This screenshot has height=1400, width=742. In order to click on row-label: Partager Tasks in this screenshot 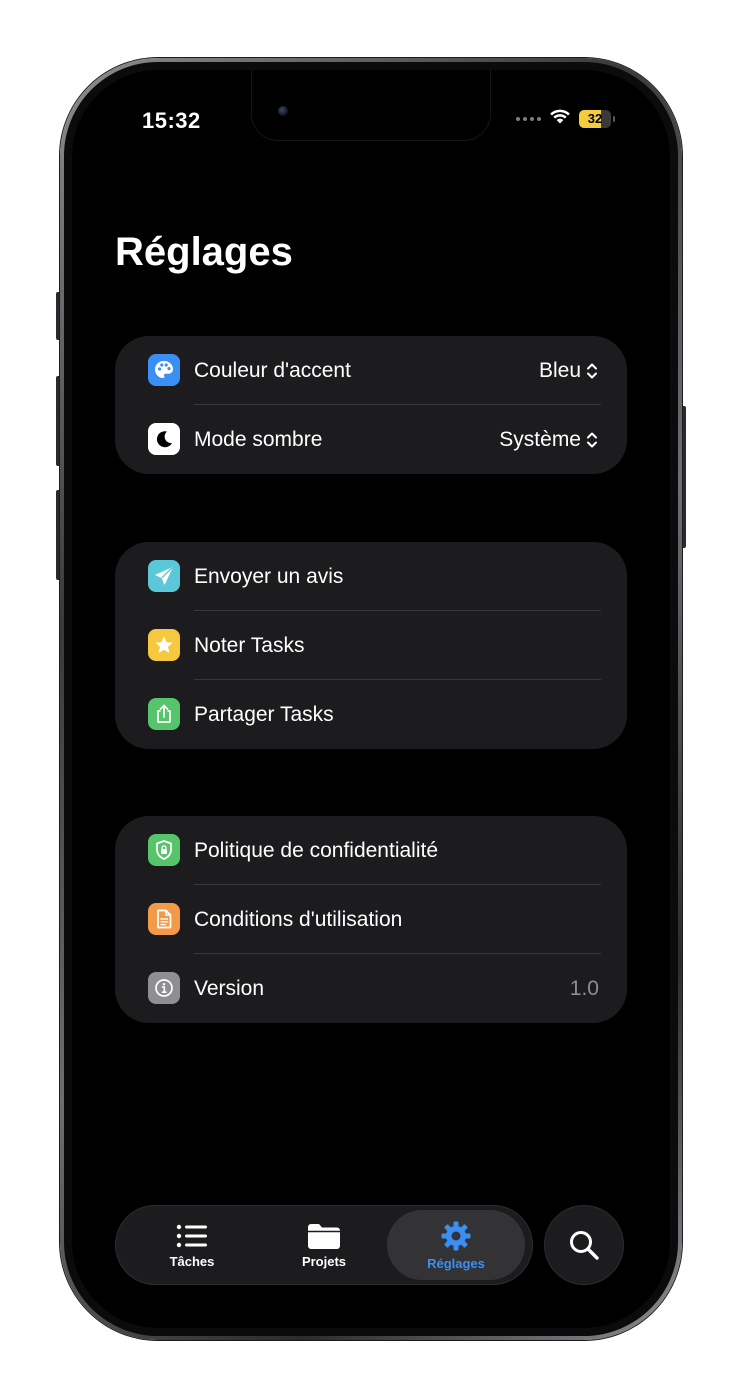, I will do `click(264, 714)`.